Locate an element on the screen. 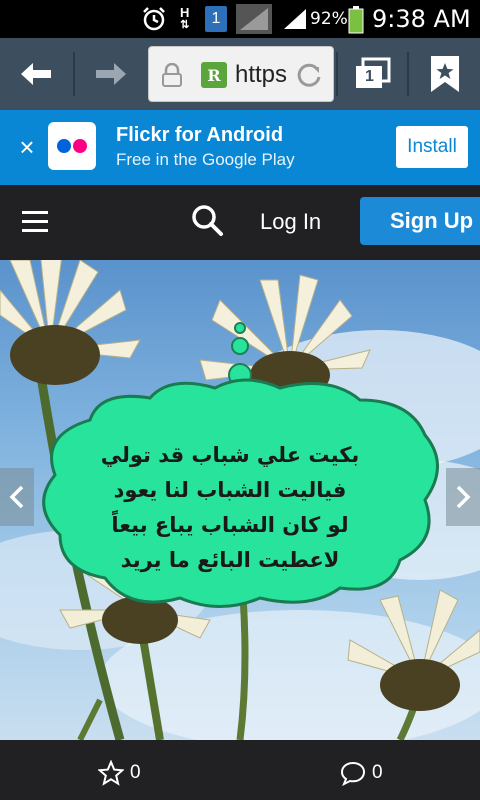 The height and width of the screenshot is (800, 480). login-link: Log In is located at coordinates (290, 222).